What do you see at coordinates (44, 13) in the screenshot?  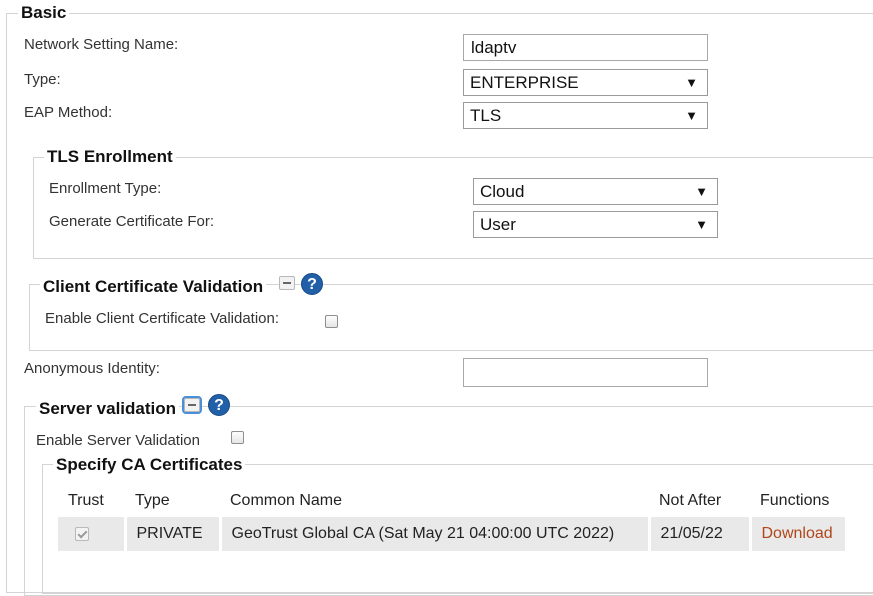 I see `basic-legend: Basic` at bounding box center [44, 13].